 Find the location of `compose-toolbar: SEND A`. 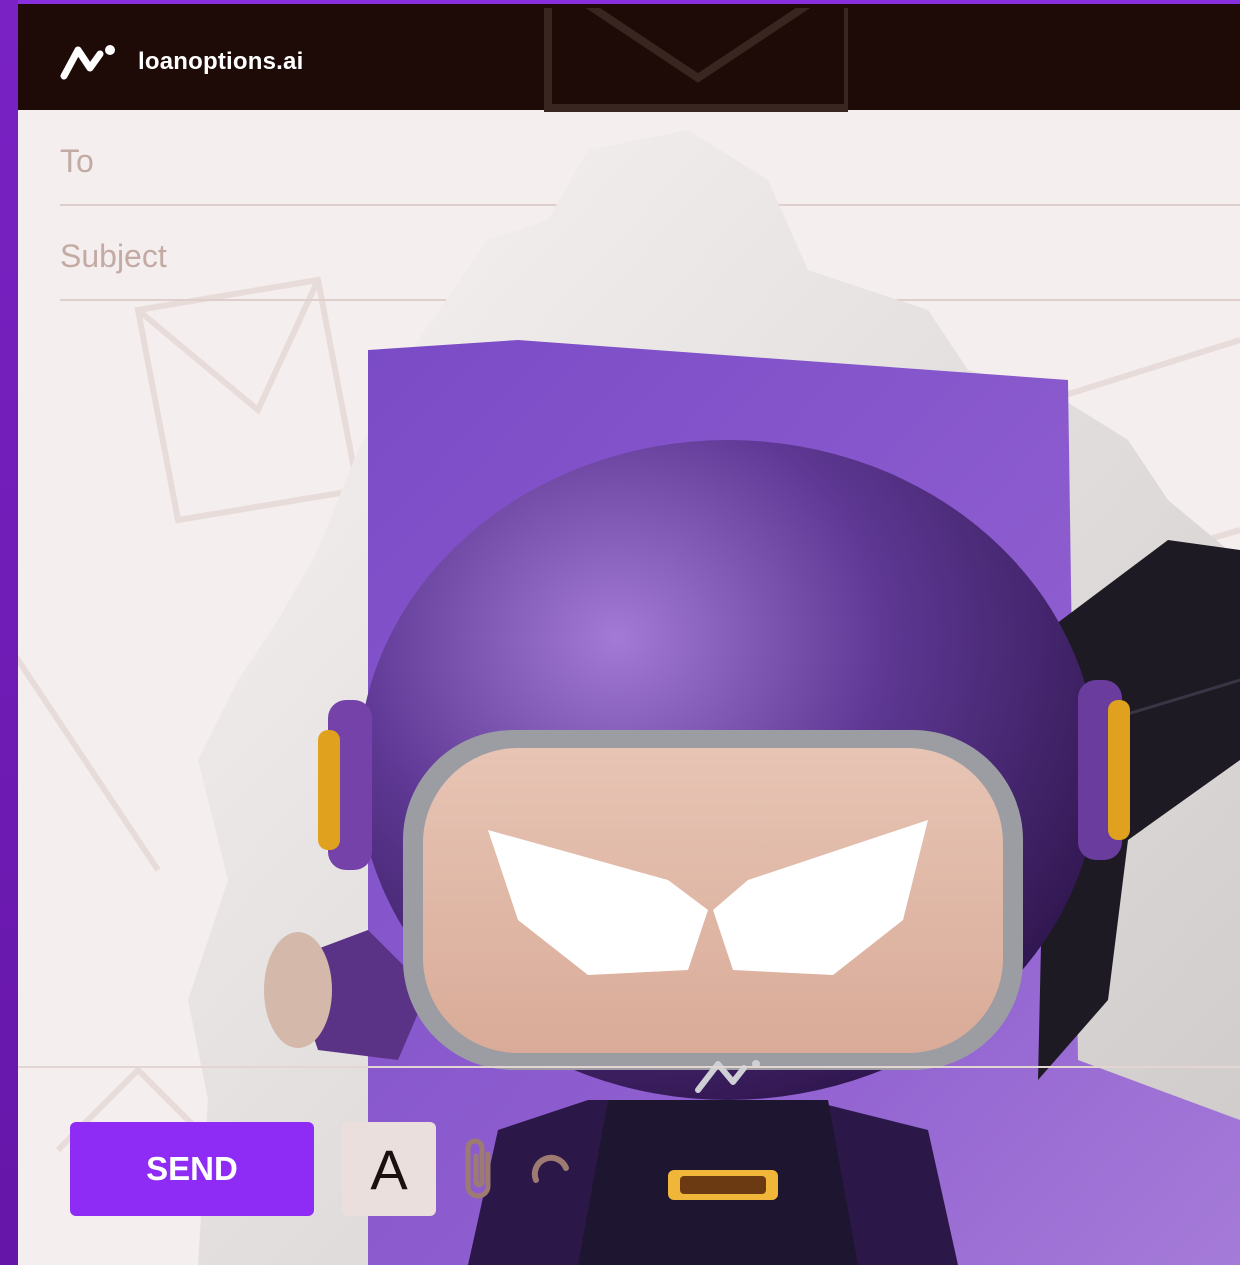

compose-toolbar: SEND A is located at coordinates (629, 1182).